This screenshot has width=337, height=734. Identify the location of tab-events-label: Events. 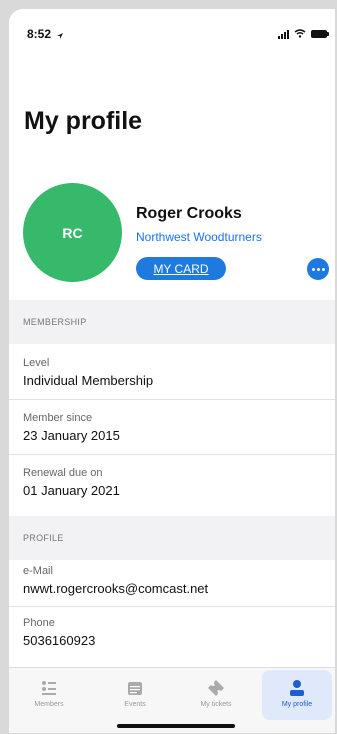
(135, 704).